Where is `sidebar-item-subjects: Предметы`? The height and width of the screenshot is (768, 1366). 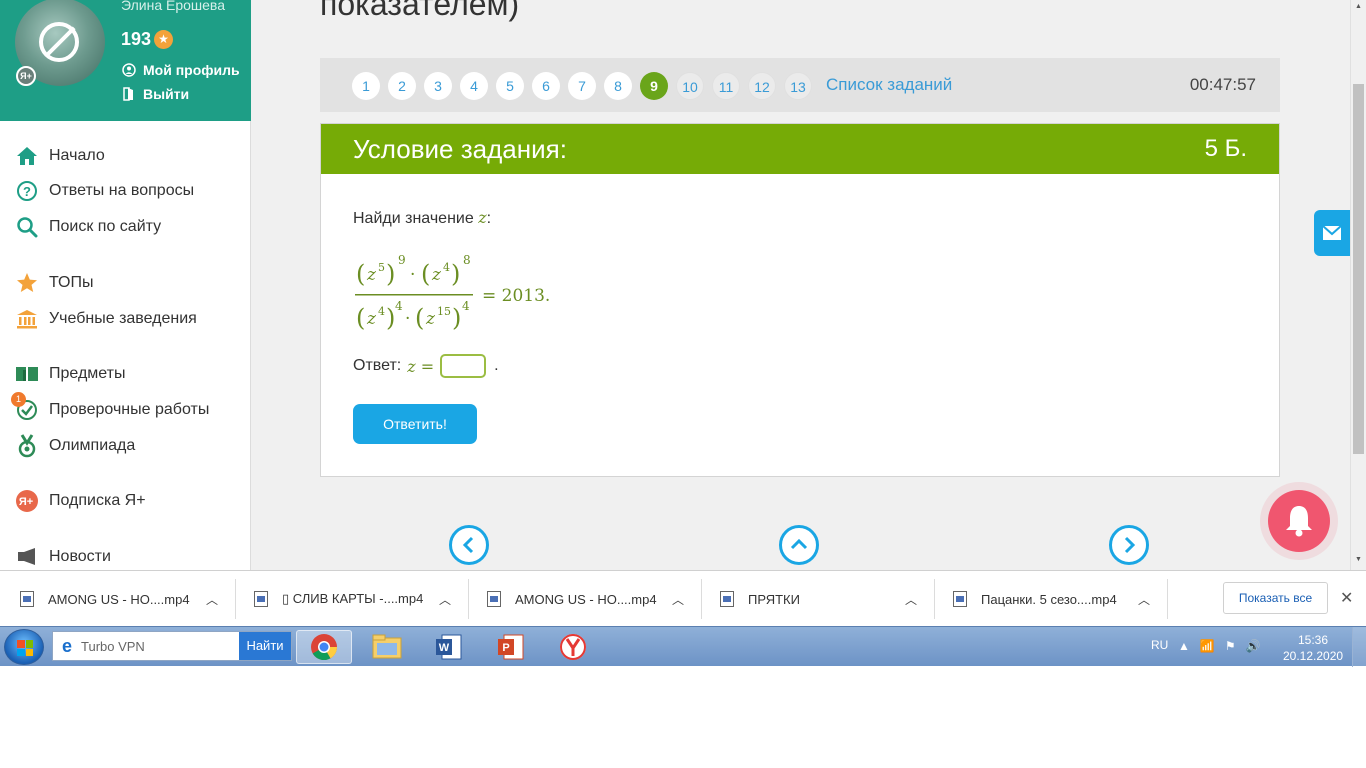 sidebar-item-subjects: Предметы is located at coordinates (70, 374).